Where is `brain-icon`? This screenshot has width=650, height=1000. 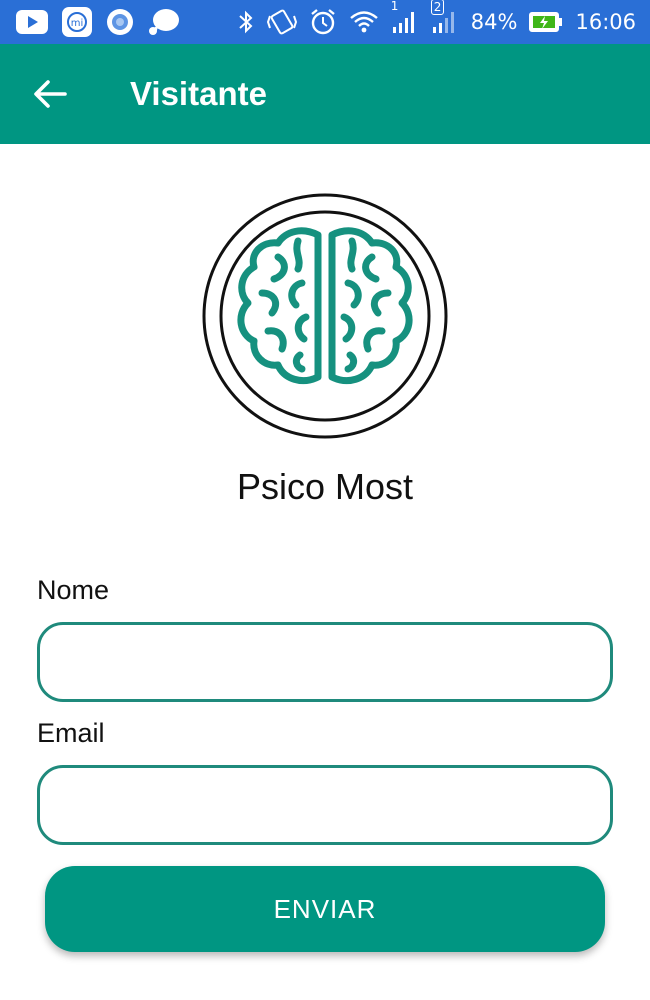 brain-icon is located at coordinates (325, 316).